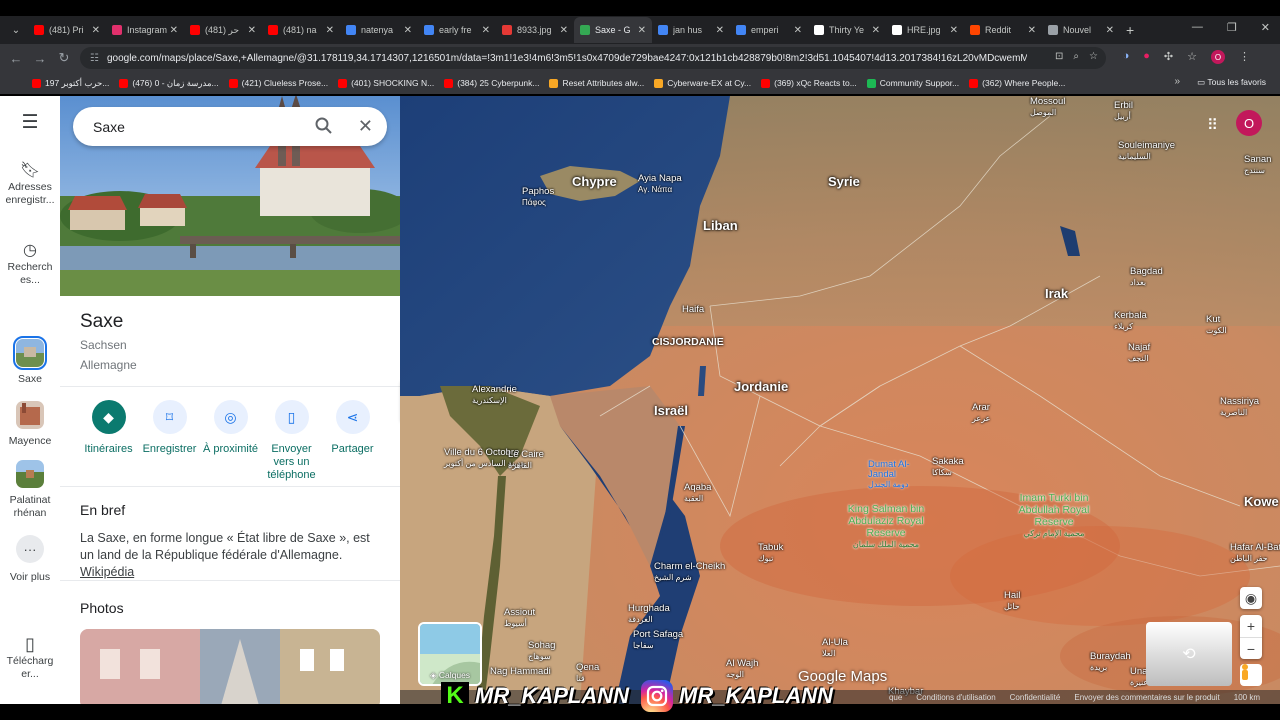 This screenshot has width=1280, height=720. What do you see at coordinates (1056, 293) in the screenshot?
I see `map-country-label: Irak` at bounding box center [1056, 293].